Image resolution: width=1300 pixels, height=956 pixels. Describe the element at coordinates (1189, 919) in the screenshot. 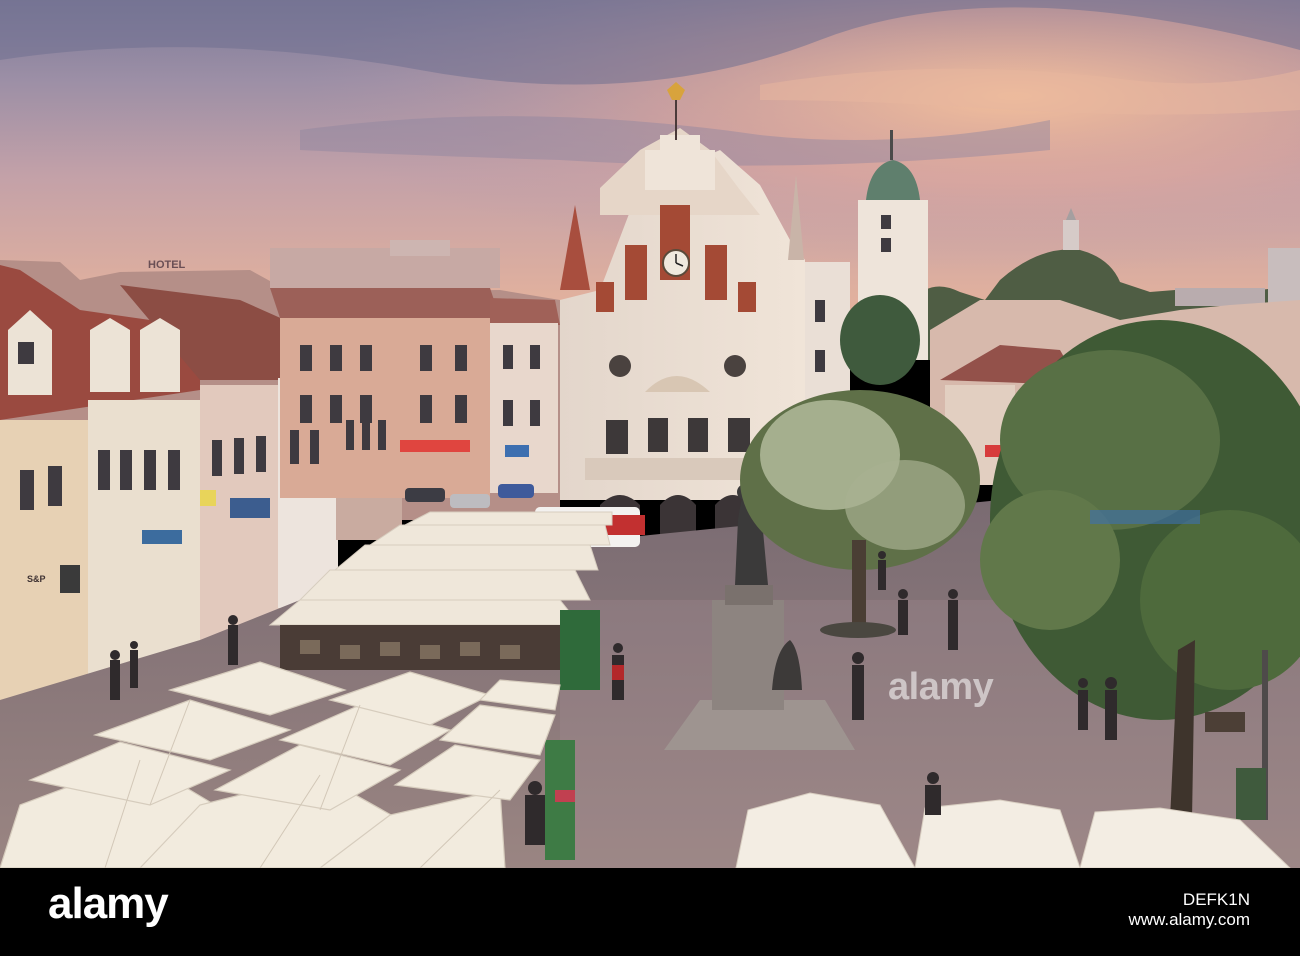

I see `footer-url: www.alamy.com` at that location.